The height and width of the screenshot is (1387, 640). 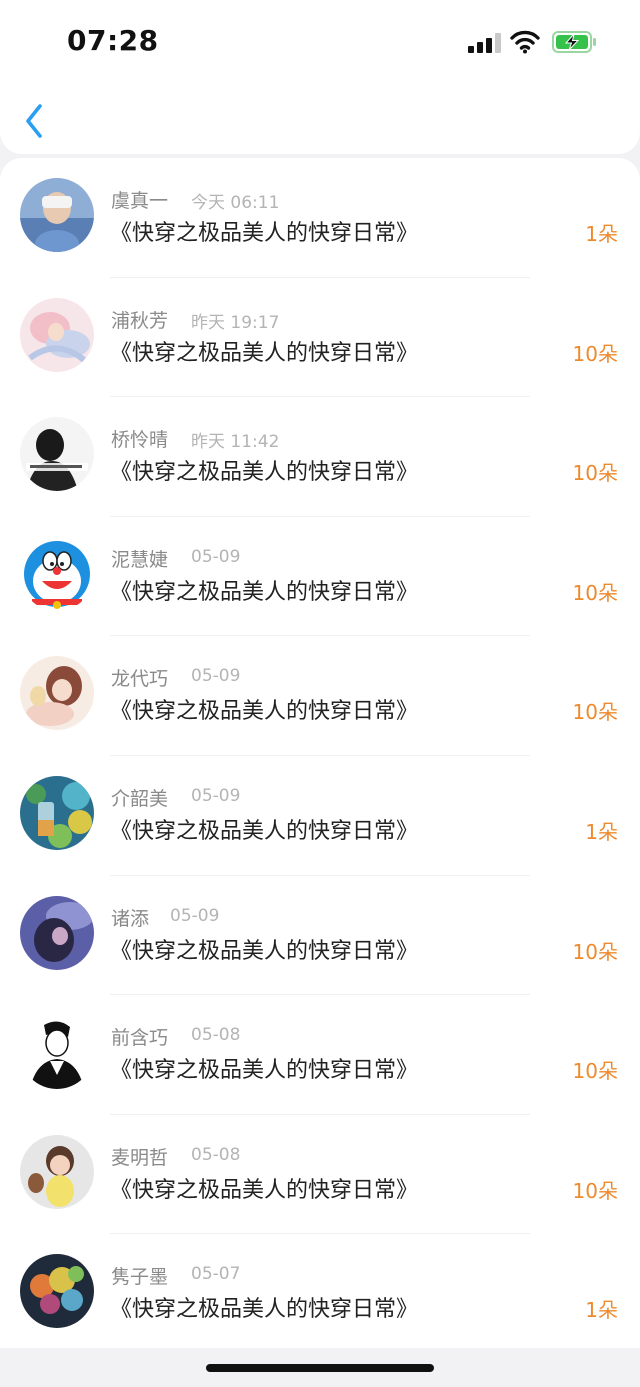 What do you see at coordinates (320, 816) in the screenshot?
I see `list-item: 介韶美 05-09 《快穿之极品美人的快穿日常》 1朵` at bounding box center [320, 816].